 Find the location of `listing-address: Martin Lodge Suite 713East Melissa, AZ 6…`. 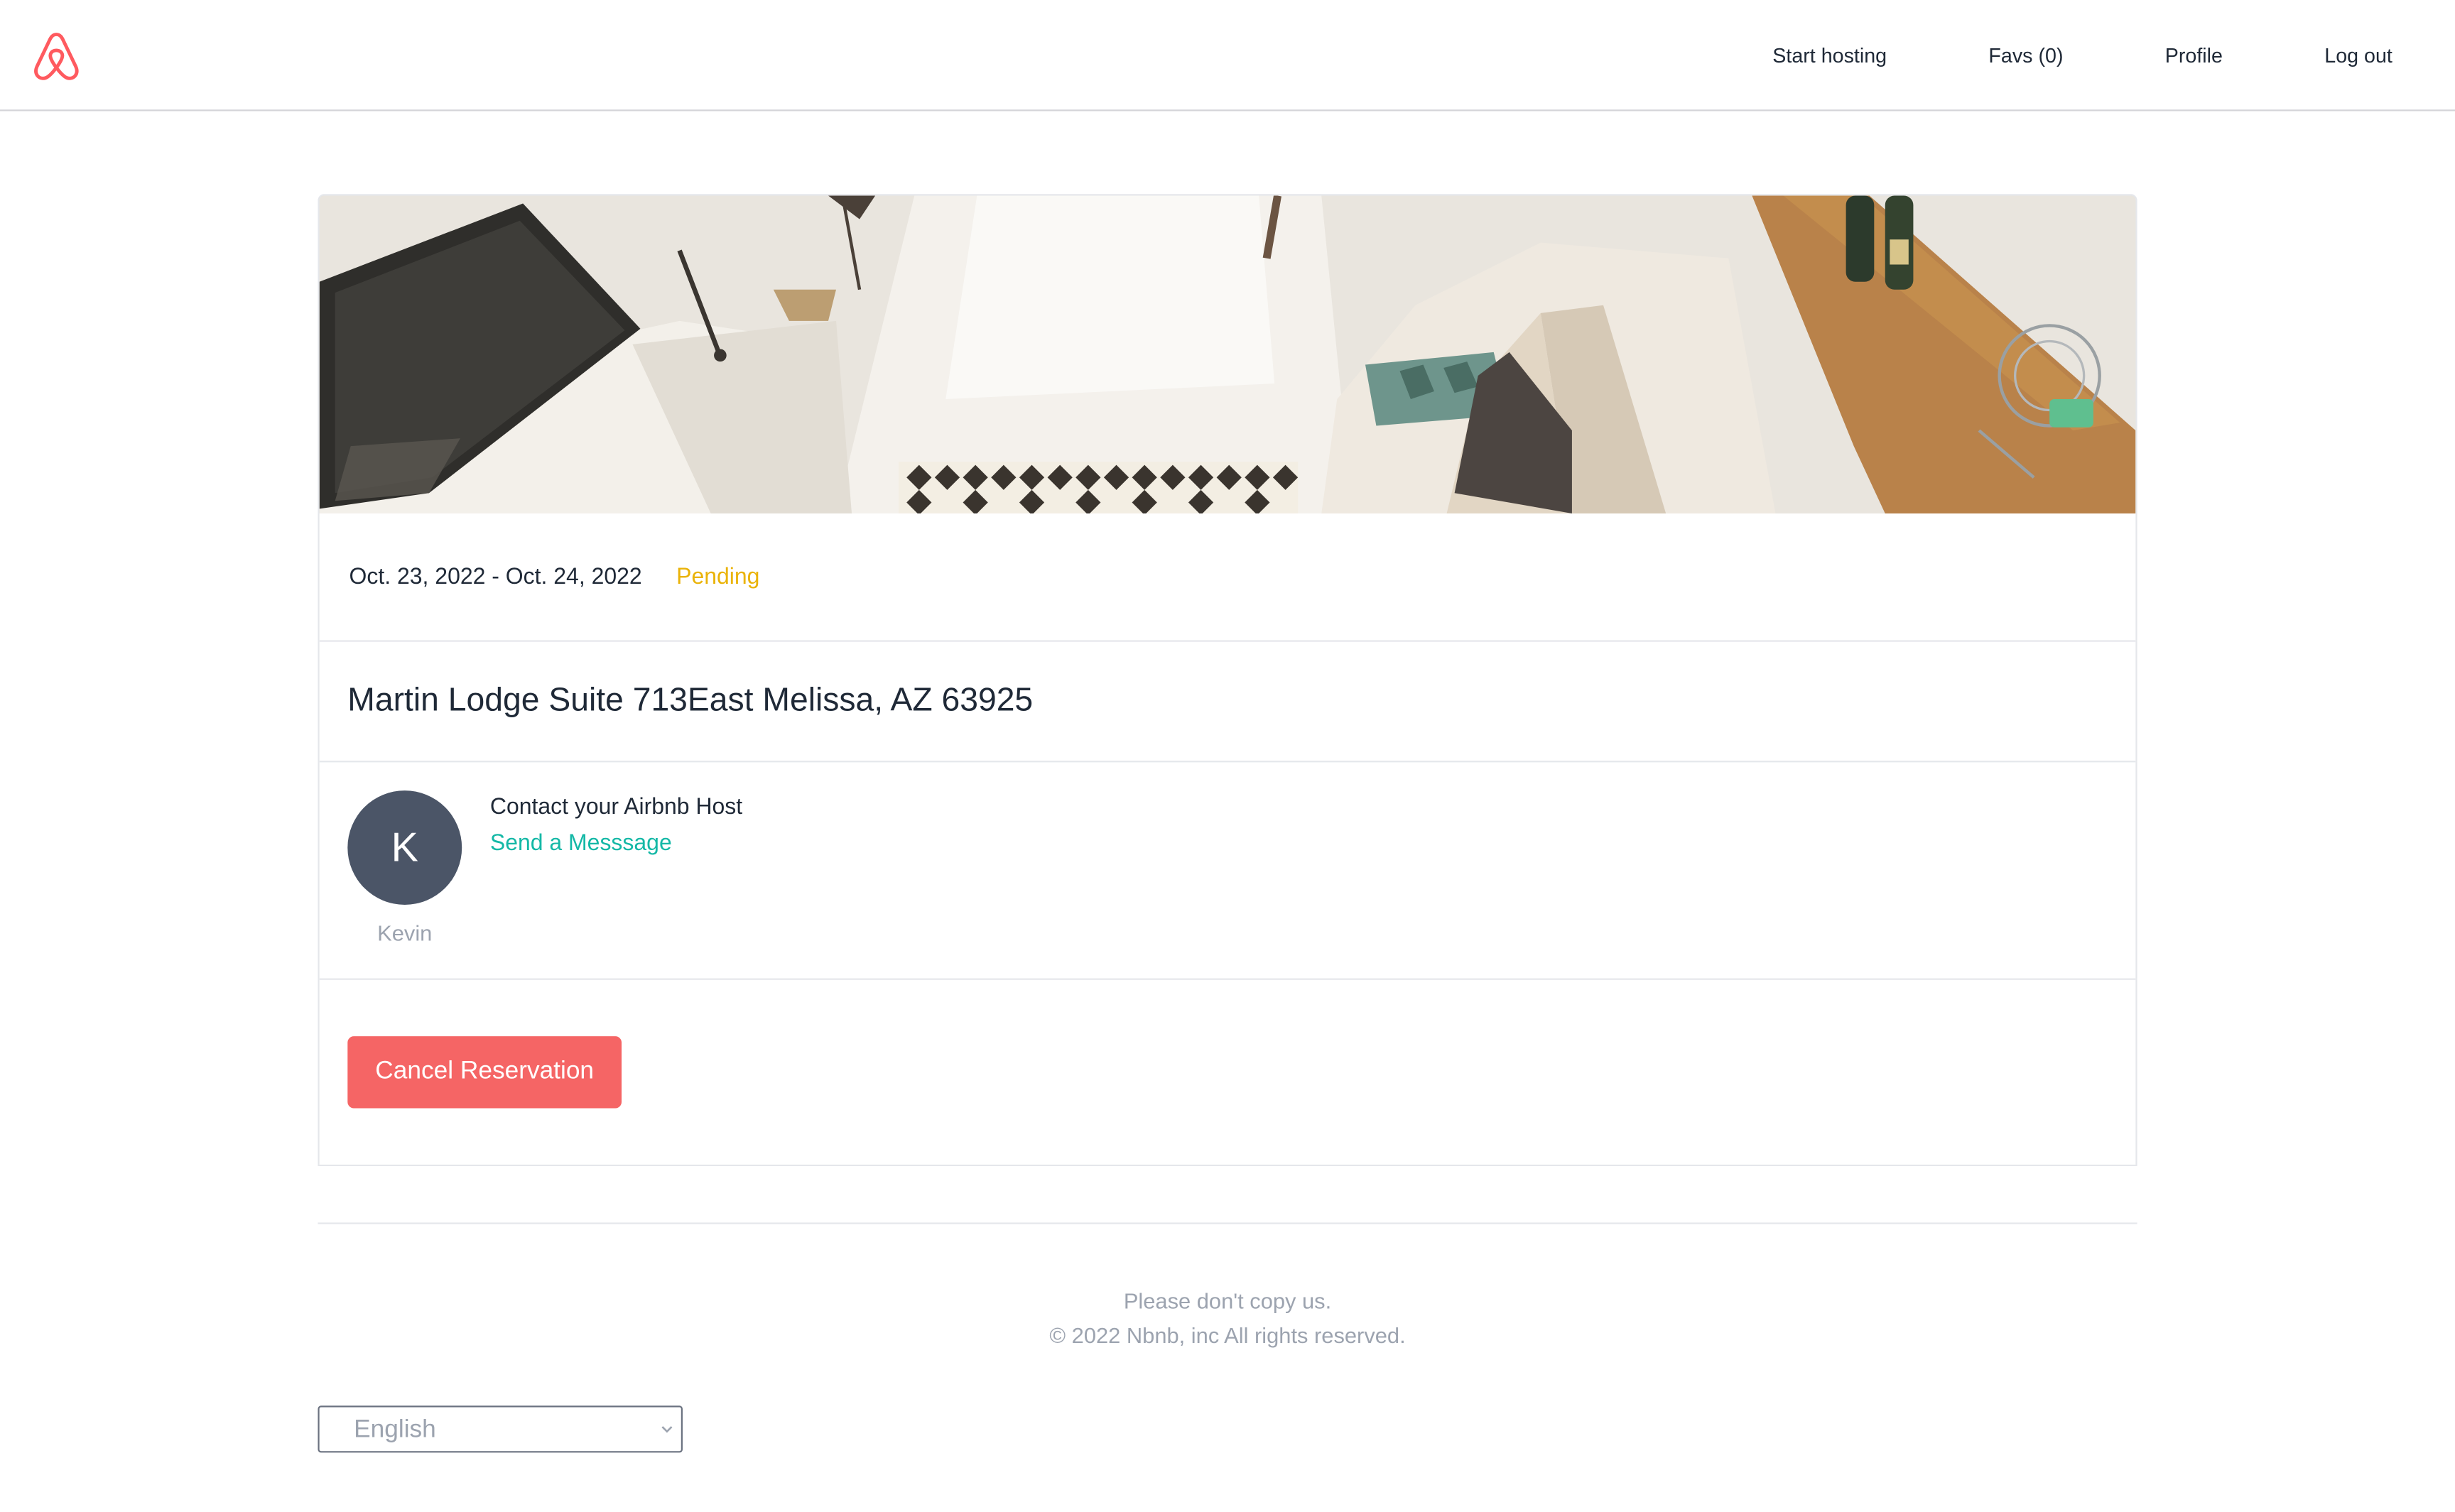

listing-address: Martin Lodge Suite 713East Melissa, AZ 6… is located at coordinates (690, 700).